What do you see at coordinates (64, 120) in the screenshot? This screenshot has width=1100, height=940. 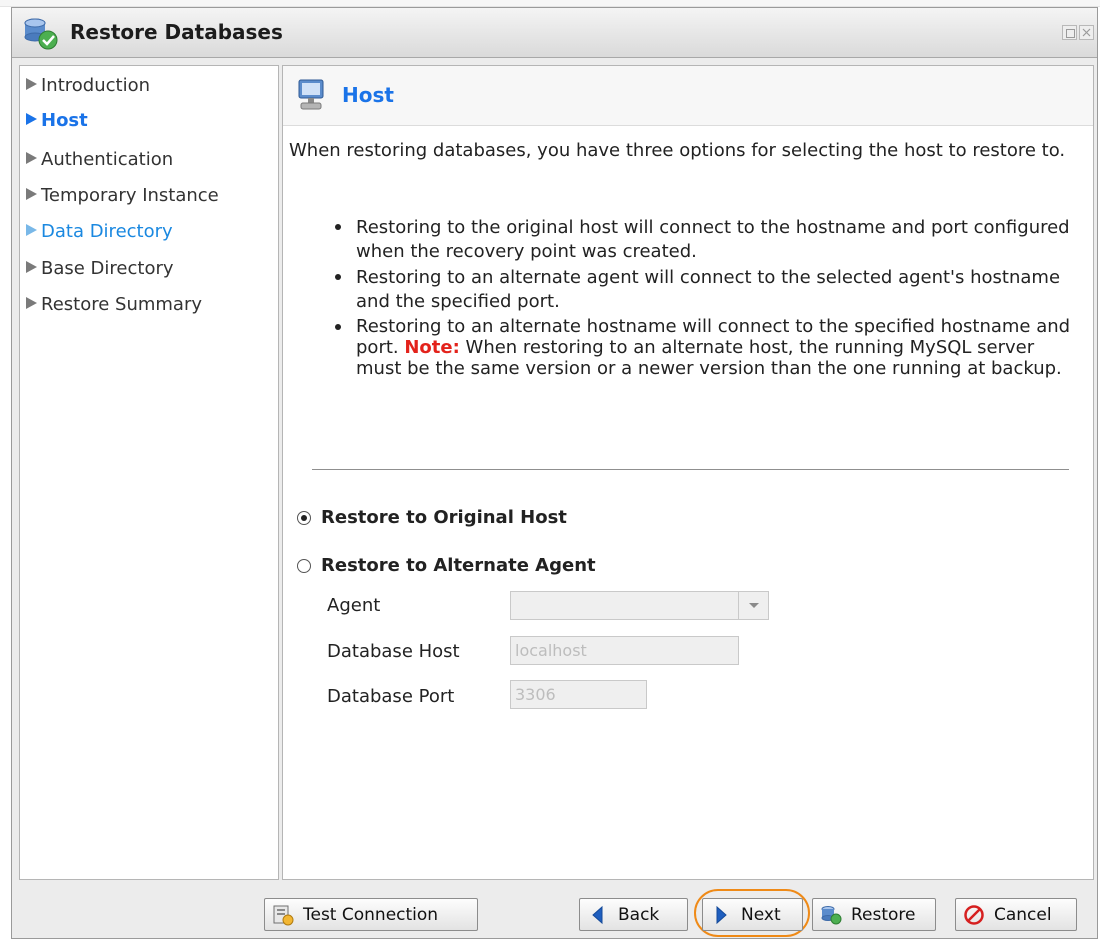 I see `nav-item-label: Host` at bounding box center [64, 120].